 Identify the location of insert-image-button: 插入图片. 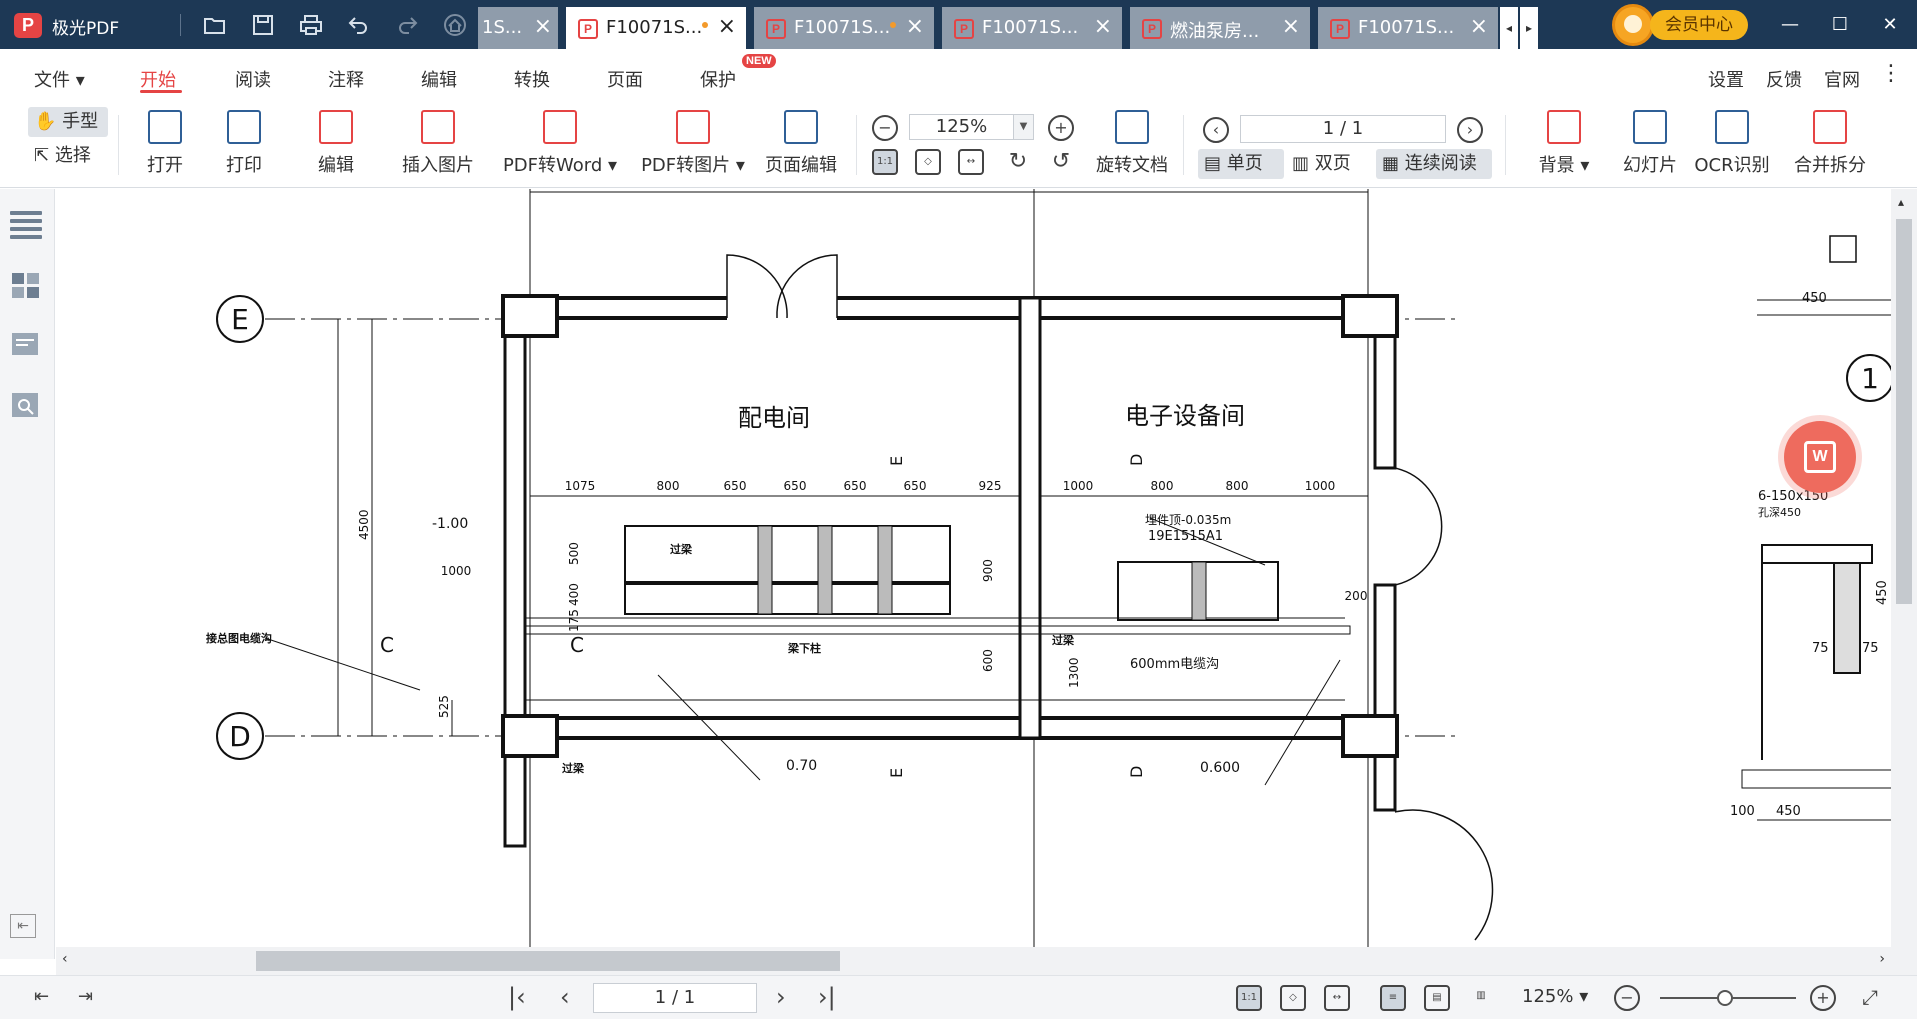
(438, 147).